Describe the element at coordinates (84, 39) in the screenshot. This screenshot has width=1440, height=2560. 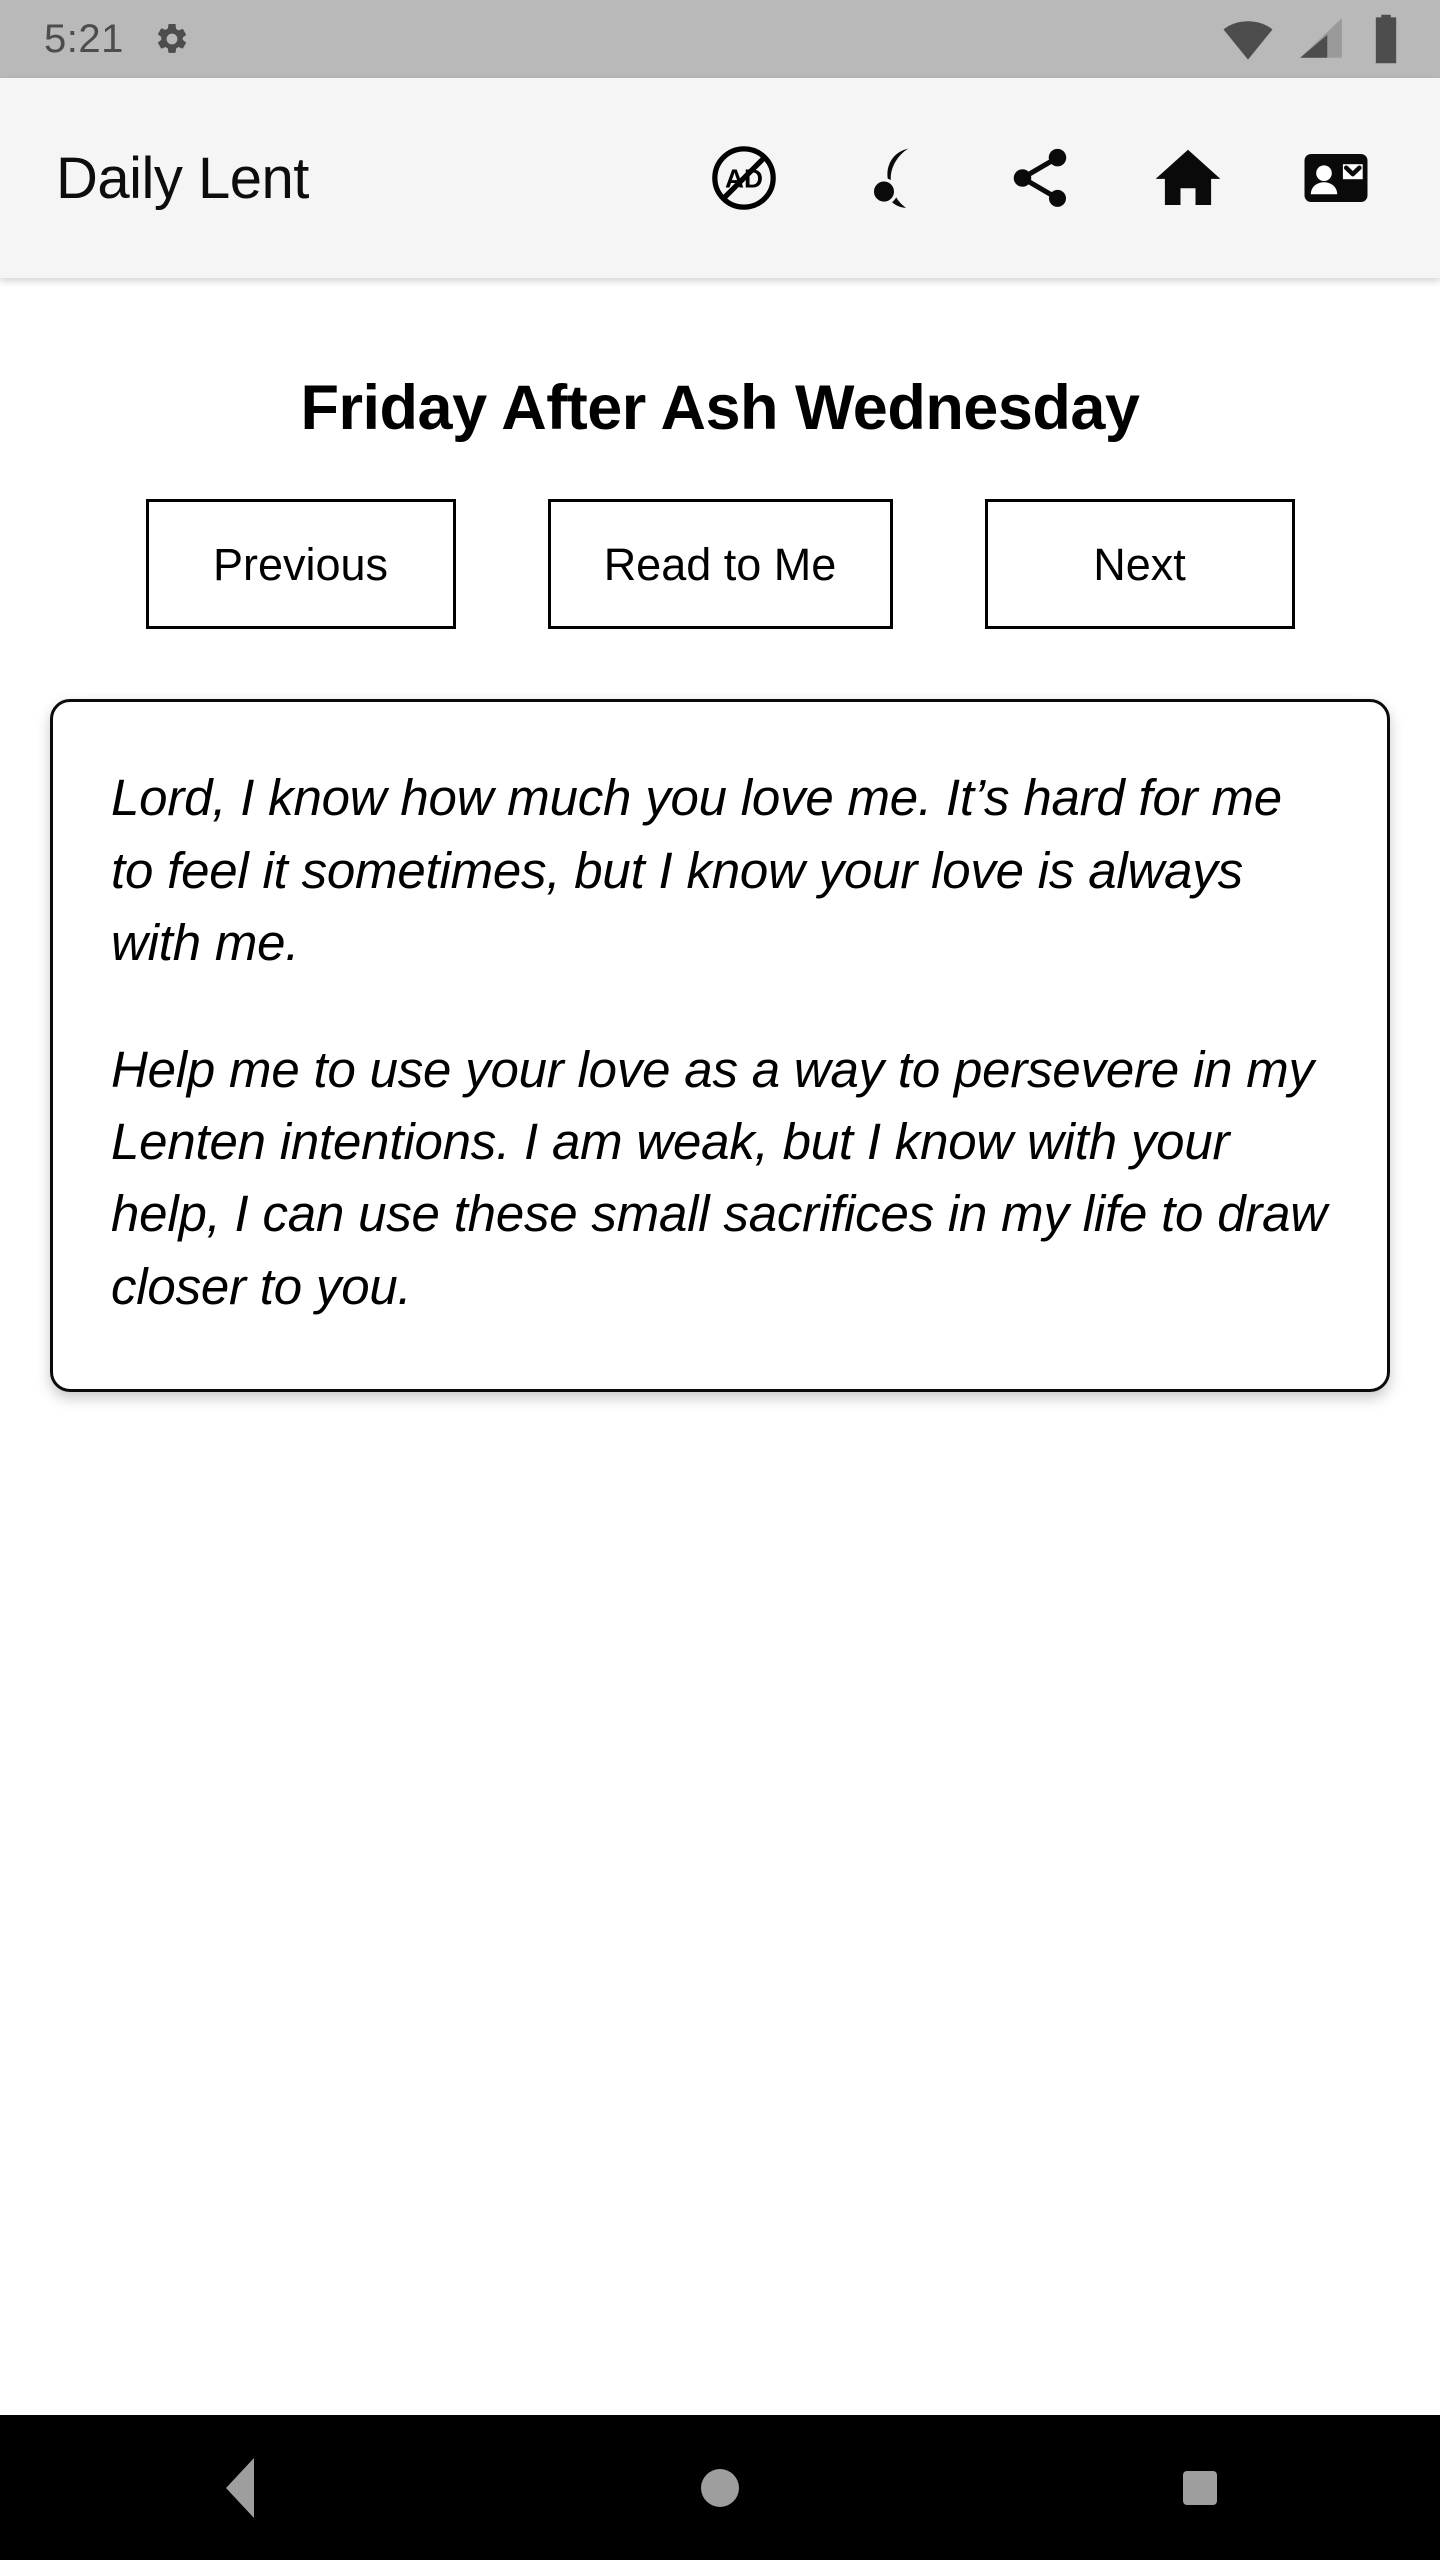
I see `status-clock: 5:21` at that location.